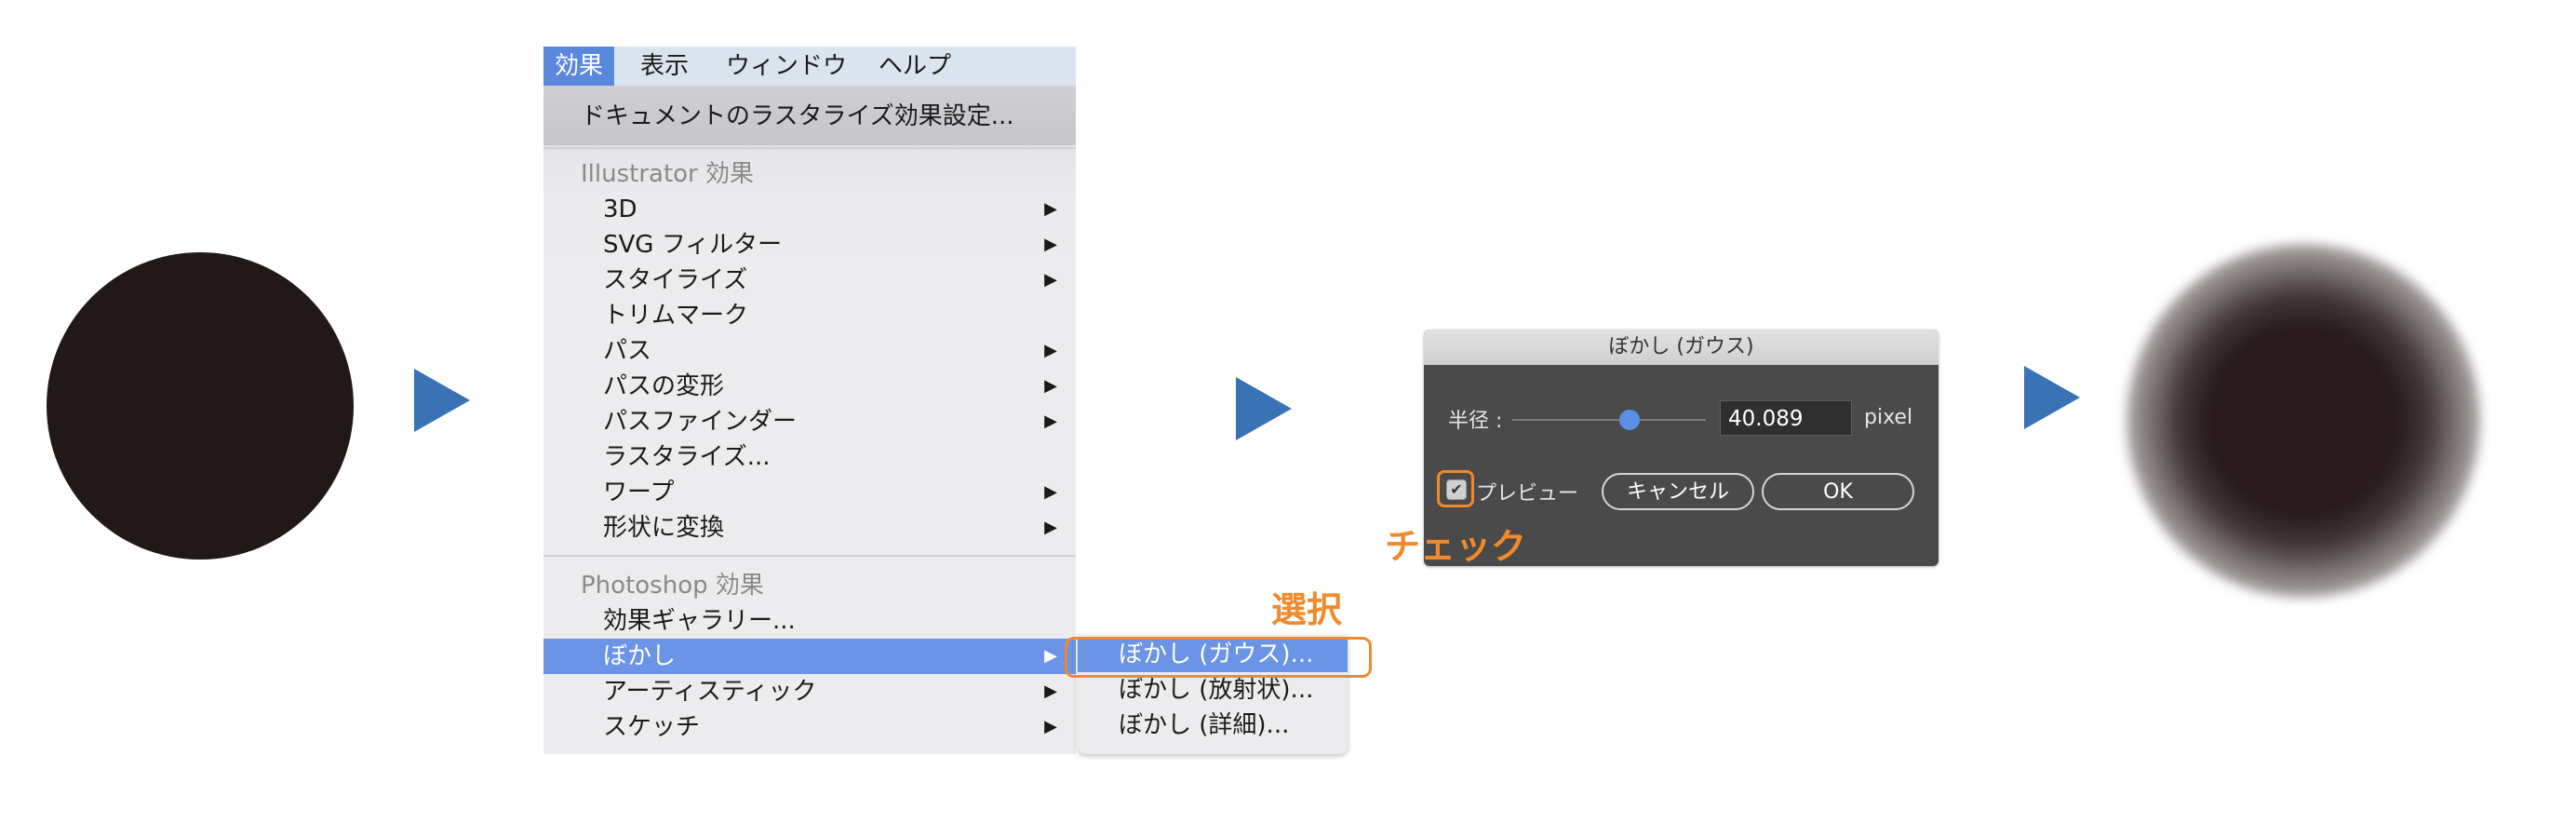  Describe the element at coordinates (809, 691) in the screenshot. I see `menu-item-artistic: アーティスティック ▶` at that location.